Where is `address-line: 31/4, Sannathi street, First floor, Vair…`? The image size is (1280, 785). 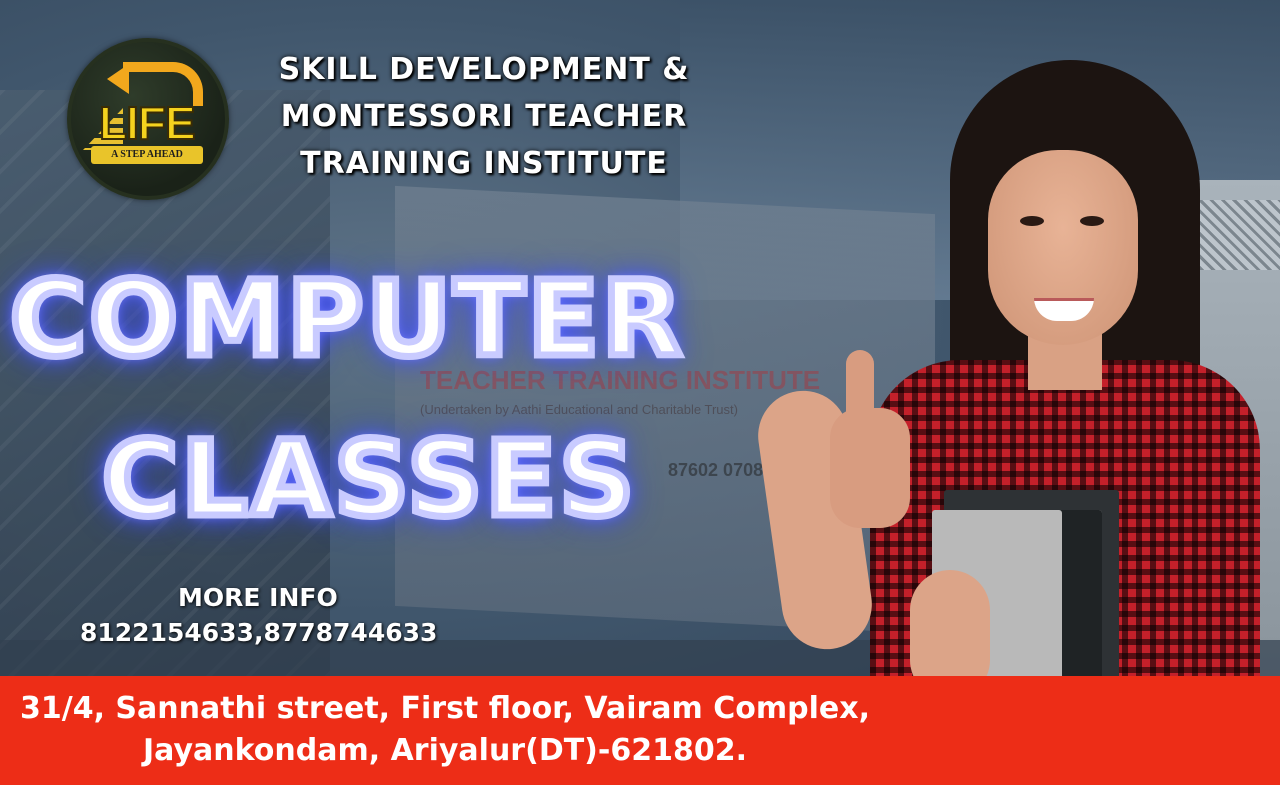 address-line: 31/4, Sannathi street, First floor, Vair… is located at coordinates (444, 708).